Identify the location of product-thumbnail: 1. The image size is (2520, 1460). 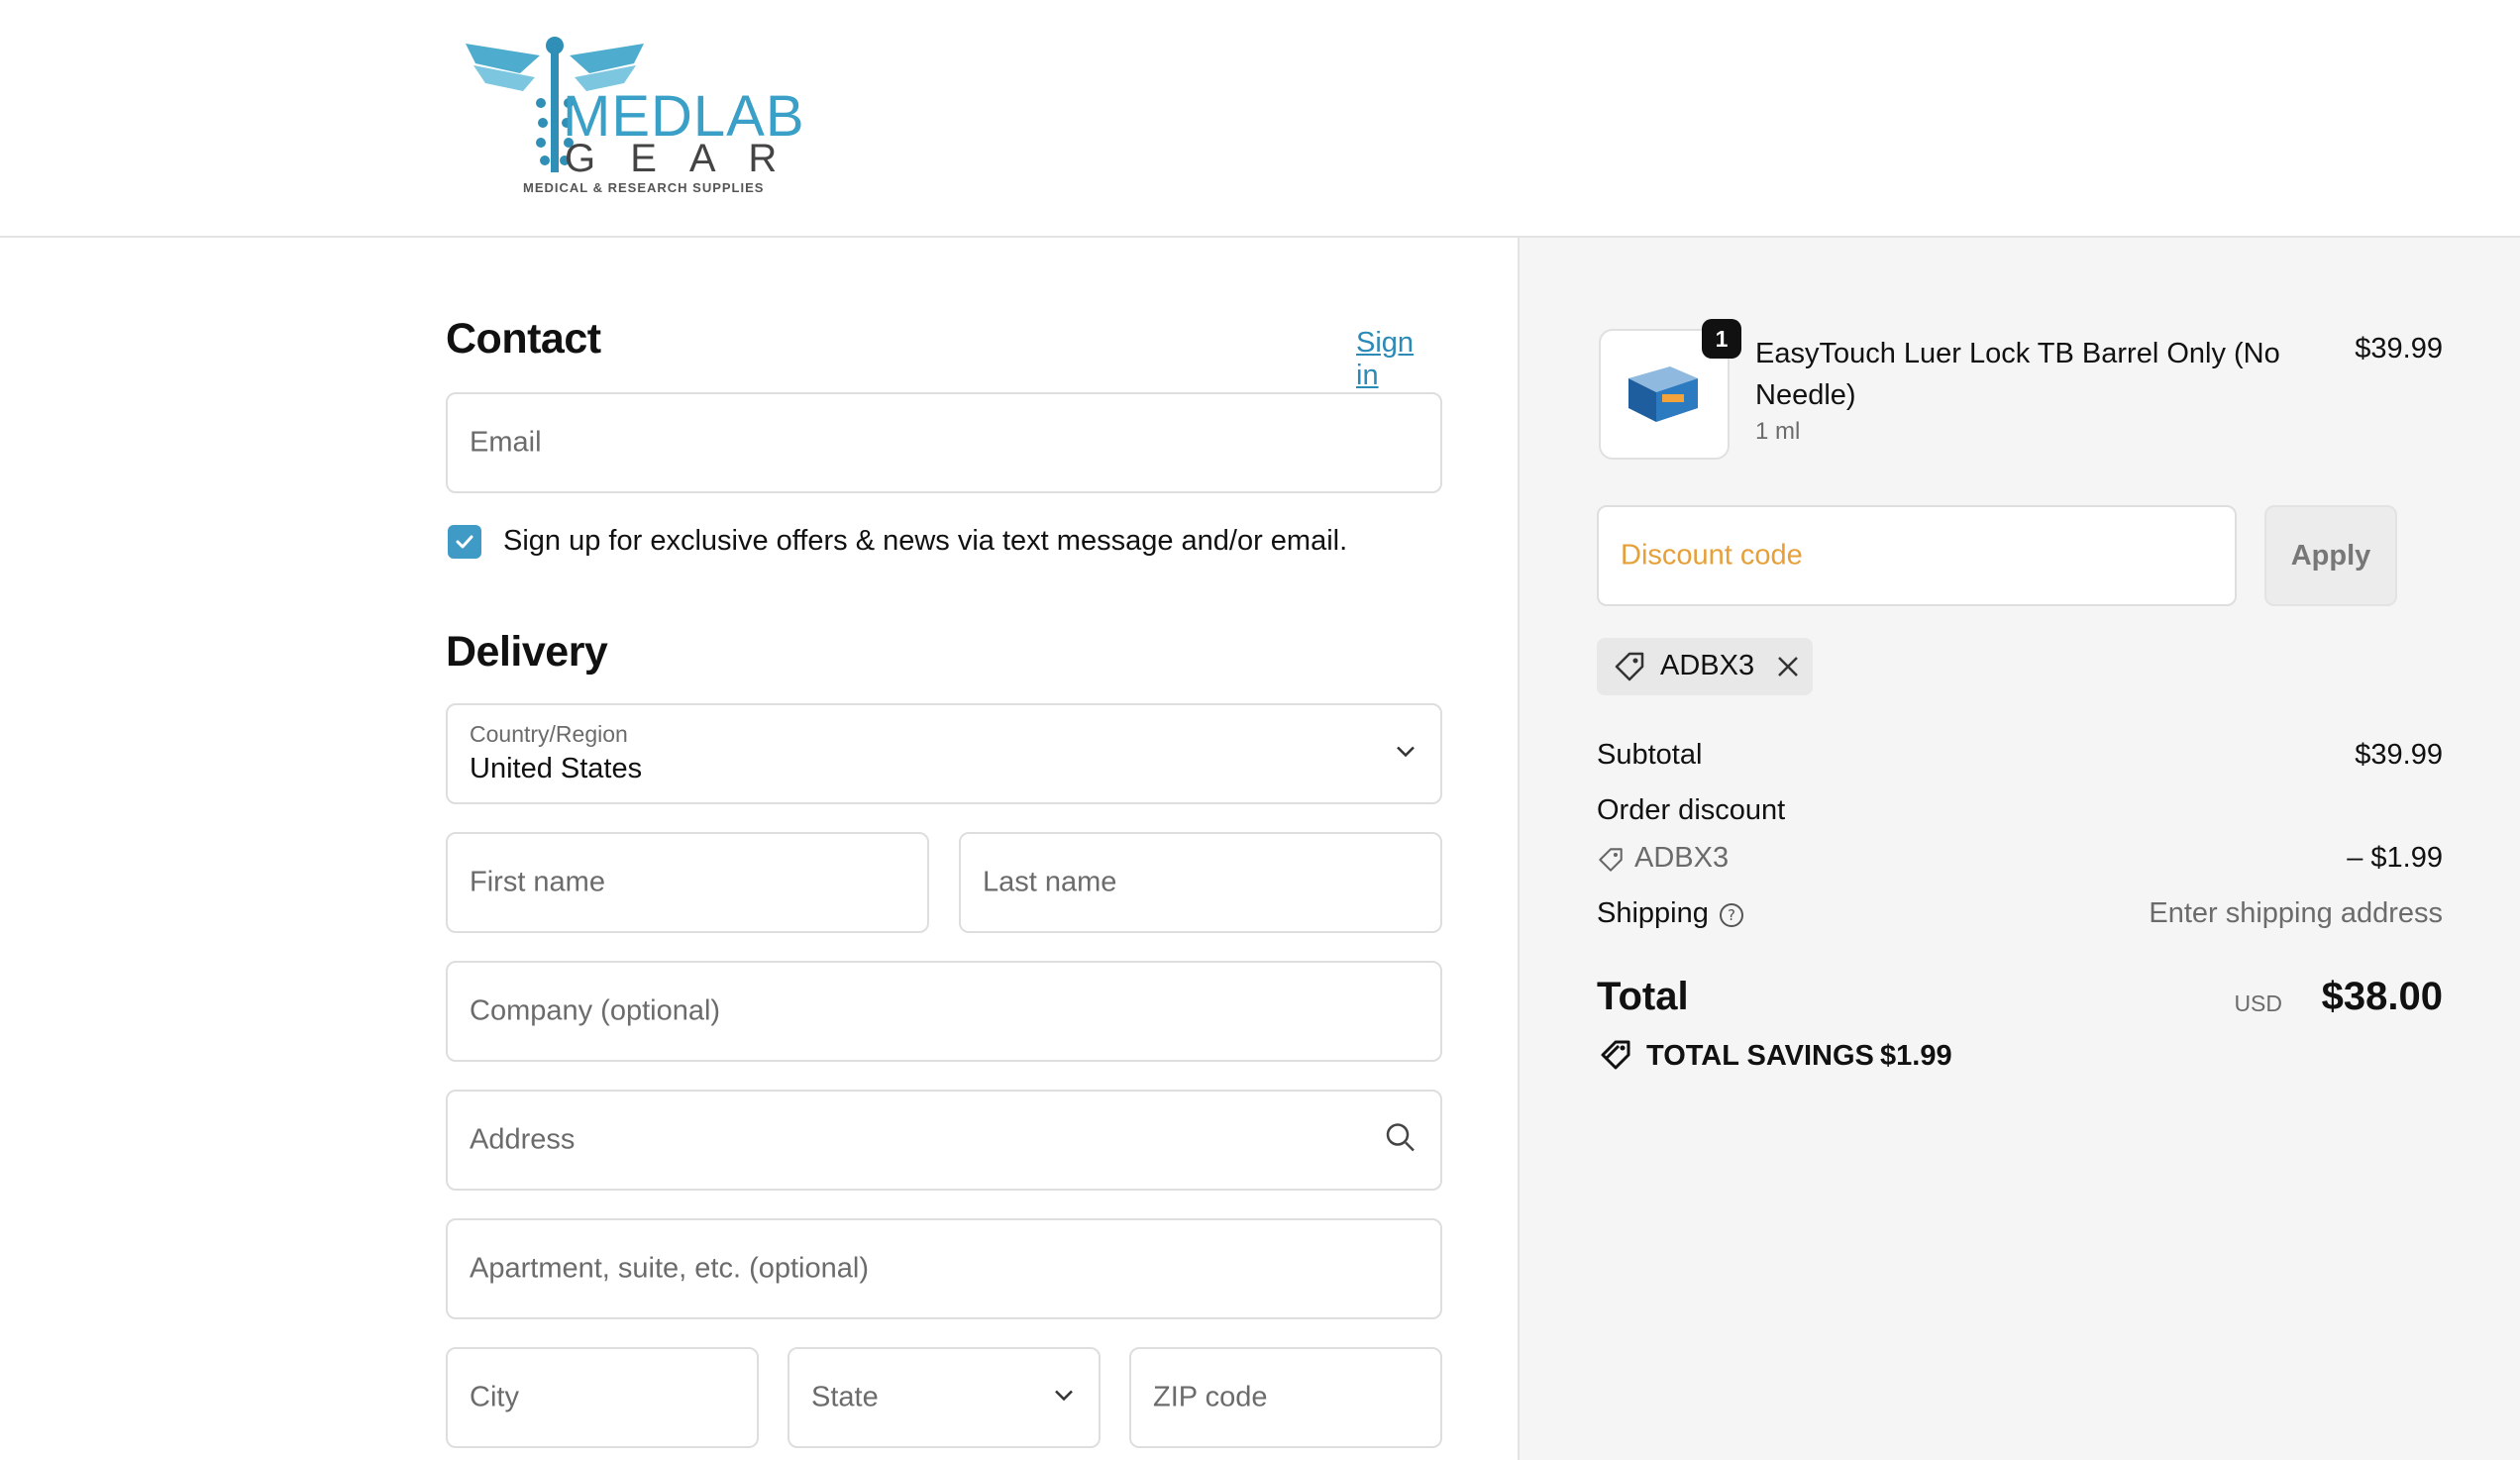
(1670, 389).